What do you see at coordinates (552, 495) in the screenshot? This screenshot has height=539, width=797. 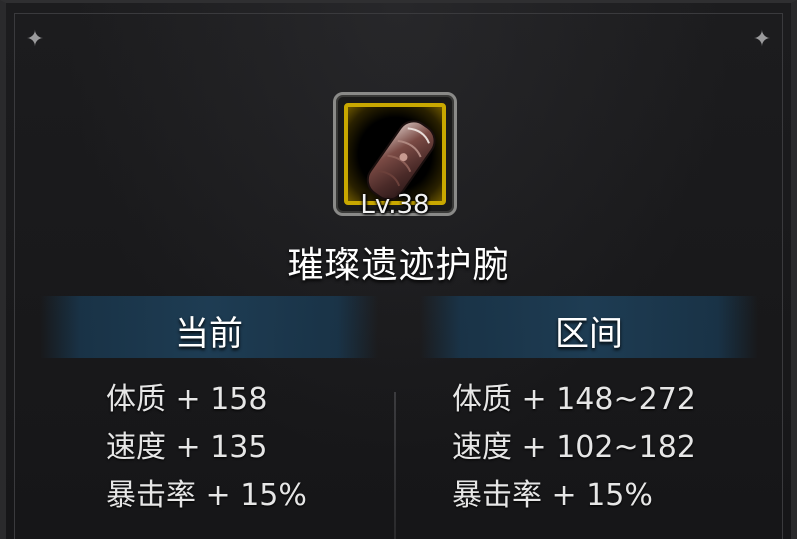 I see `range-stat-crit-rate: 暴击率 + 15%` at bounding box center [552, 495].